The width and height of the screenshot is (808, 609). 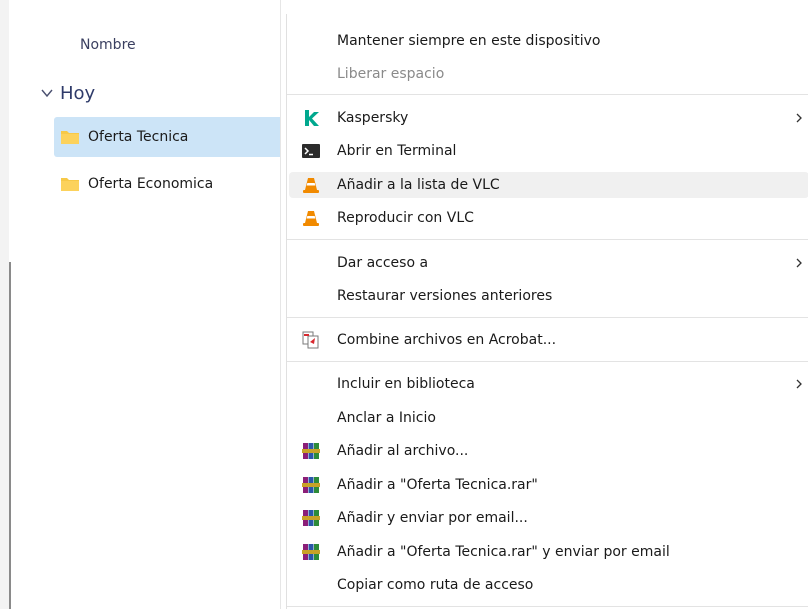 I want to click on window-left-edge, so click(x=4, y=304).